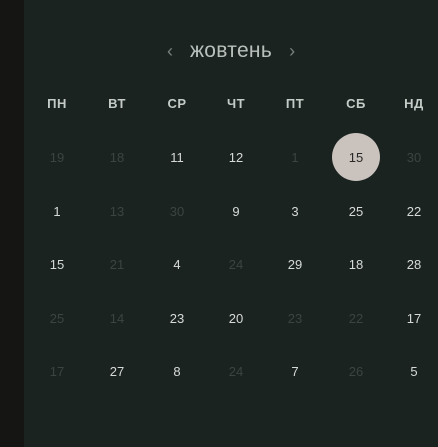 This screenshot has height=447, width=438. I want to click on day-cell: 26, so click(356, 371).